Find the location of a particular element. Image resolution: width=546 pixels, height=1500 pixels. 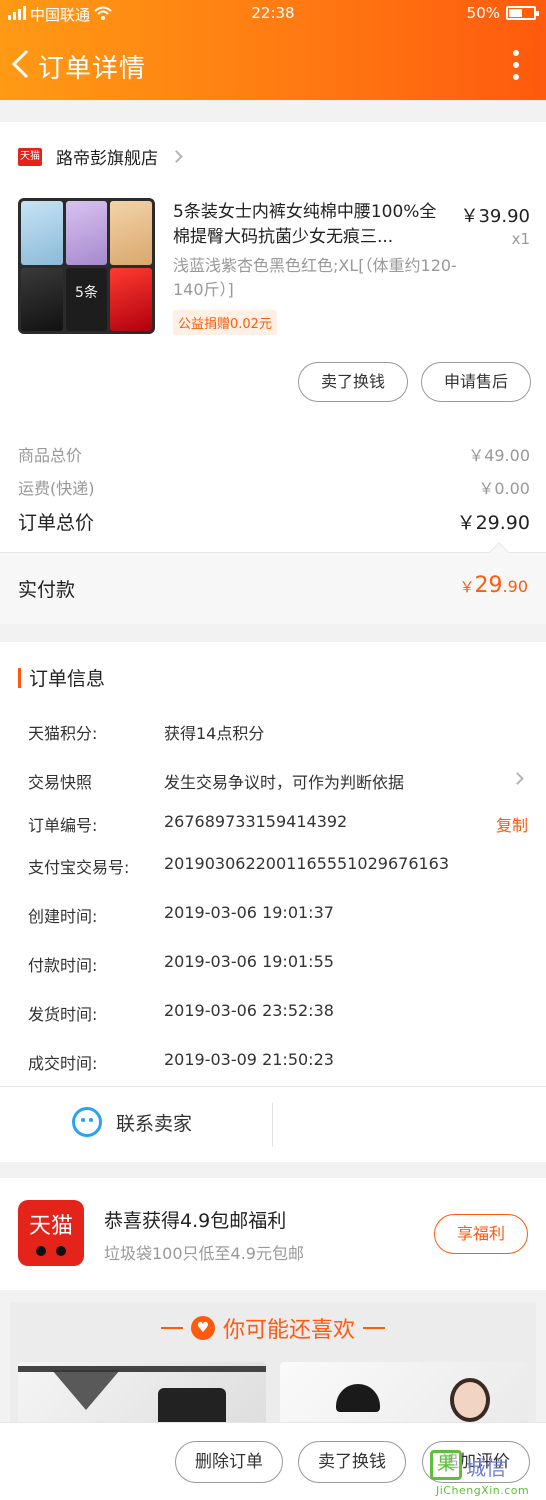

order-info-heading: 订单信息 is located at coordinates (61, 677).